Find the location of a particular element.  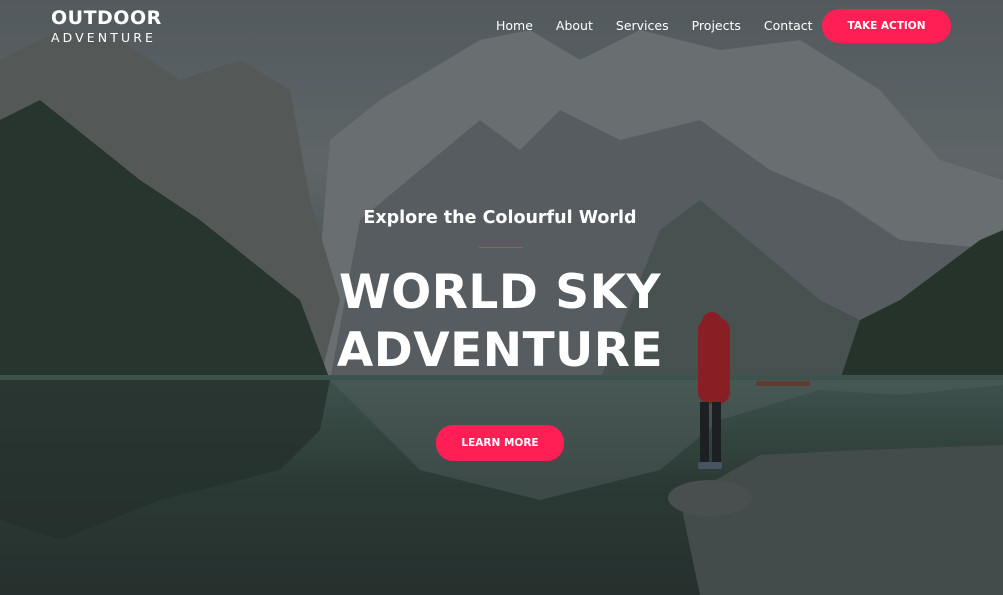

nav-home: Home is located at coordinates (514, 26).